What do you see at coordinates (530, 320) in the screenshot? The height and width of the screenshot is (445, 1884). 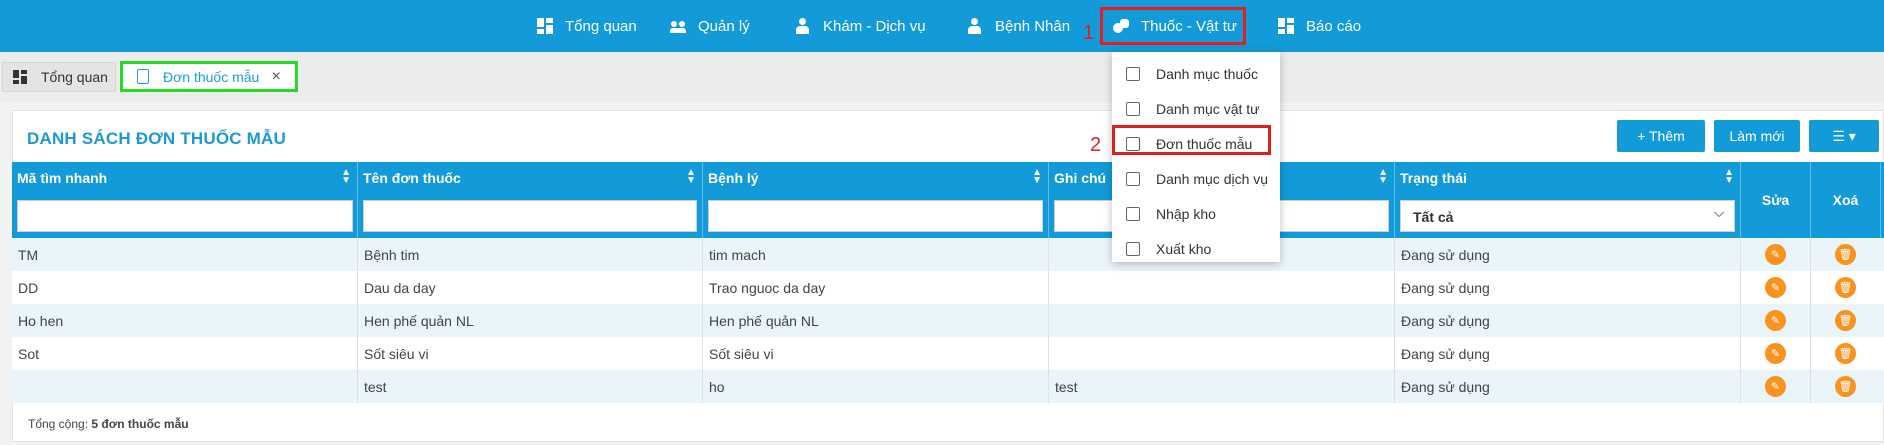 I see `cell-name: Hen phế quản NL` at bounding box center [530, 320].